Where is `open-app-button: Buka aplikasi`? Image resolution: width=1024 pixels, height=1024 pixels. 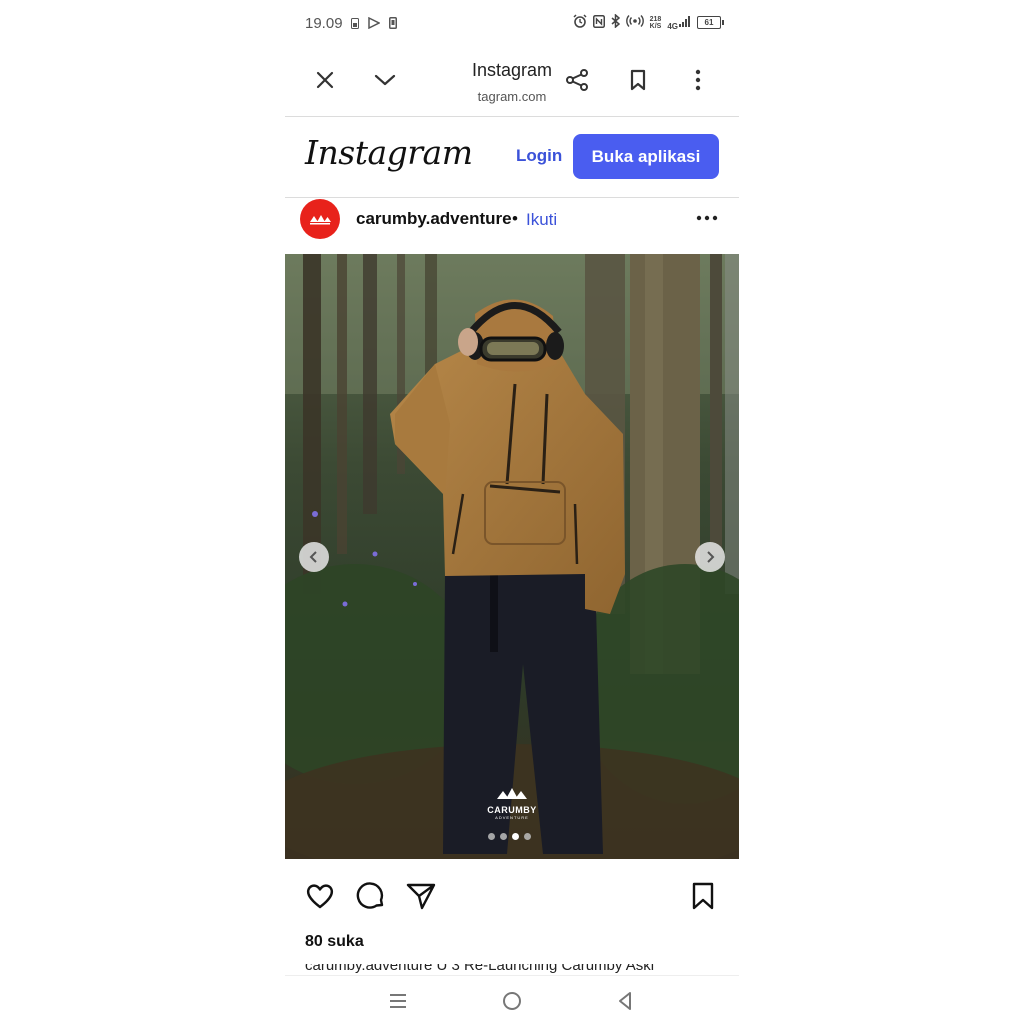 open-app-button: Buka aplikasi is located at coordinates (646, 156).